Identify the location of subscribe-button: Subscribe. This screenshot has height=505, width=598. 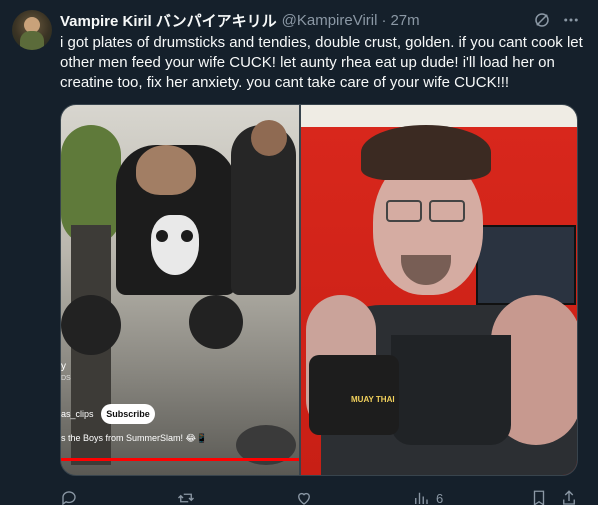
(128, 414).